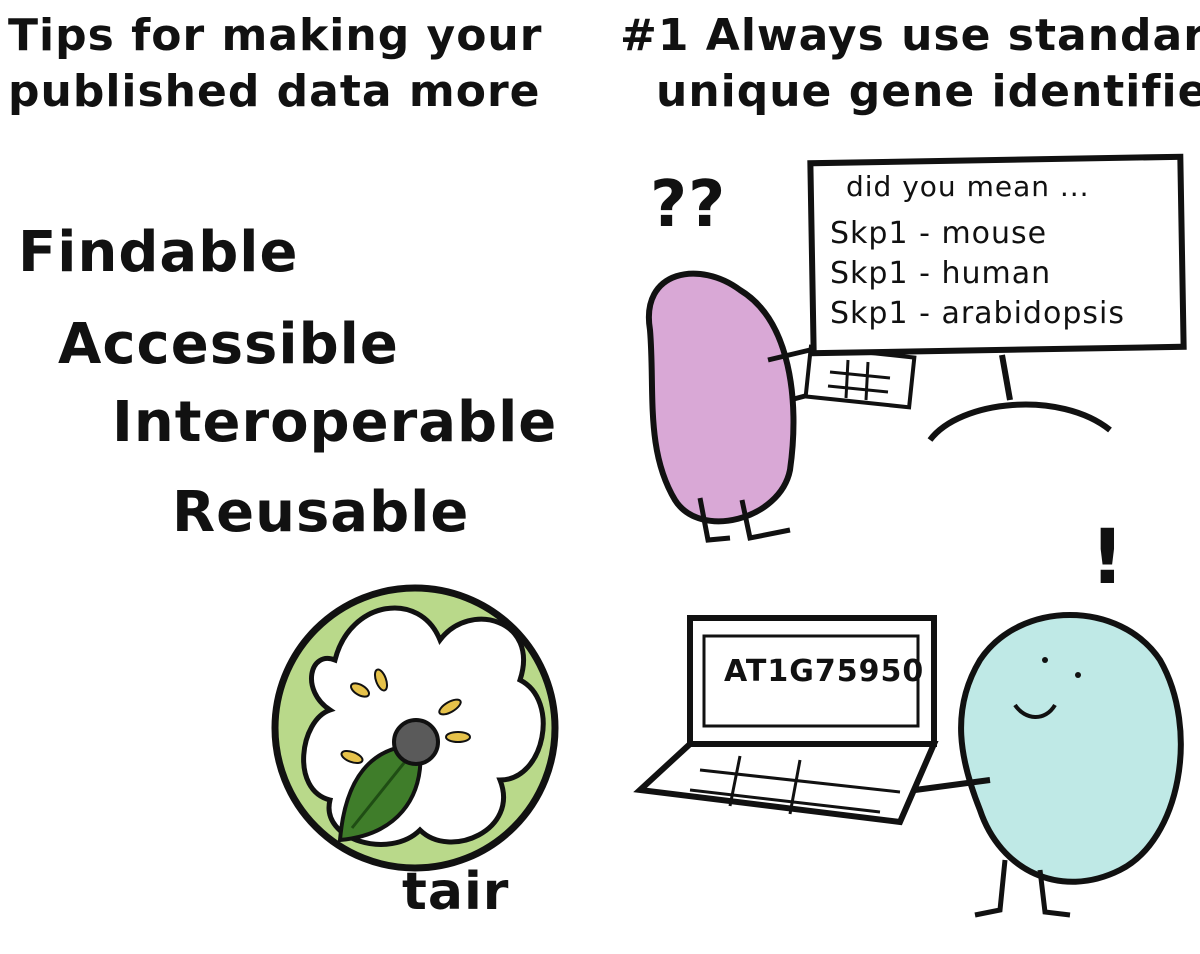 This screenshot has width=1200, height=954. What do you see at coordinates (786, 720) in the screenshot?
I see `laptop-icon` at bounding box center [786, 720].